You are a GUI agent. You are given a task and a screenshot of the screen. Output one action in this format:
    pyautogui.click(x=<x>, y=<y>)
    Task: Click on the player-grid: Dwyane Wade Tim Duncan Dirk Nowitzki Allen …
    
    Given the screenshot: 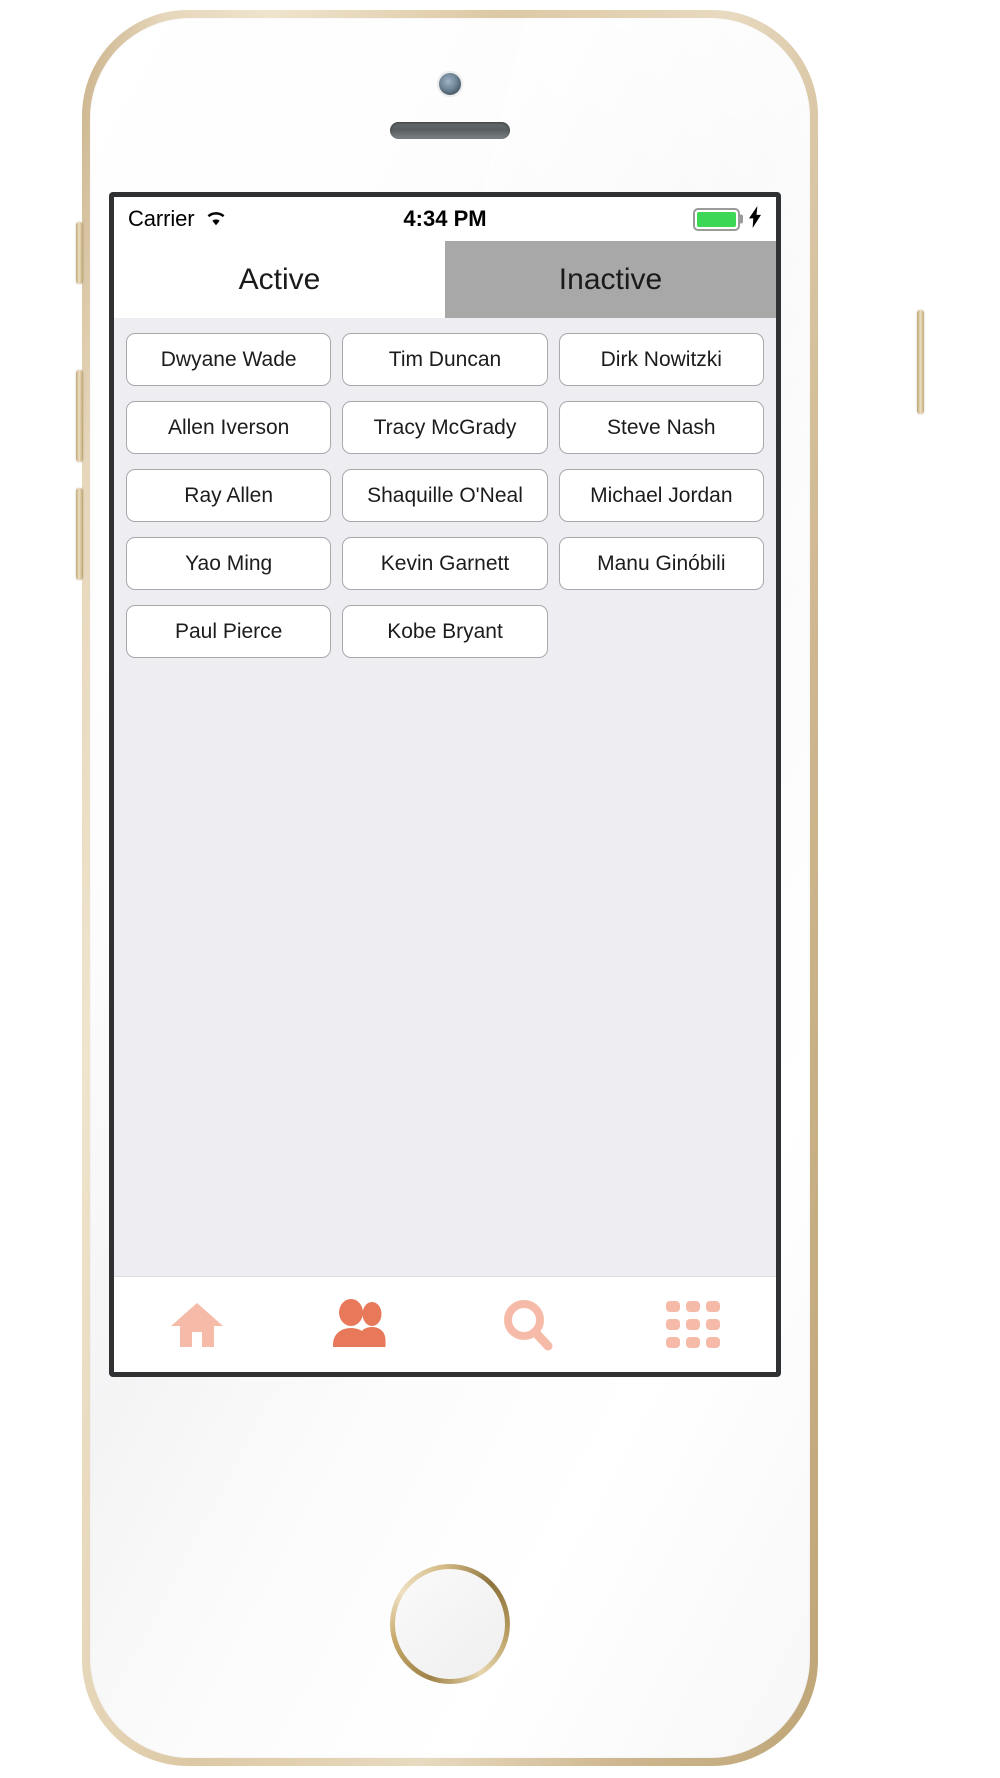 What is the action you would take?
    pyautogui.click(x=445, y=495)
    